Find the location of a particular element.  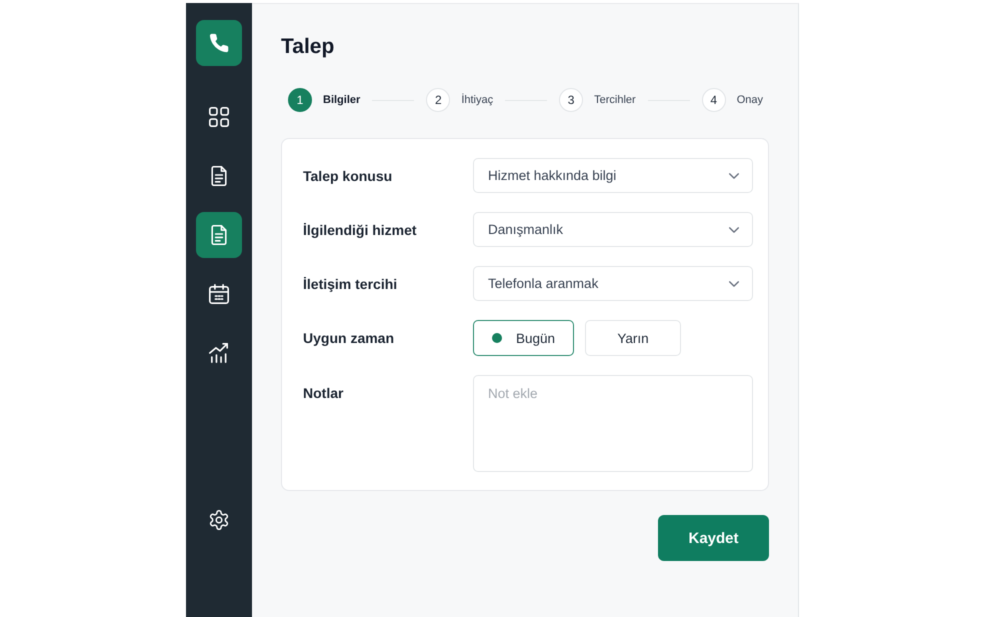

field-label: İlgilendiği hizmet is located at coordinates (360, 230).